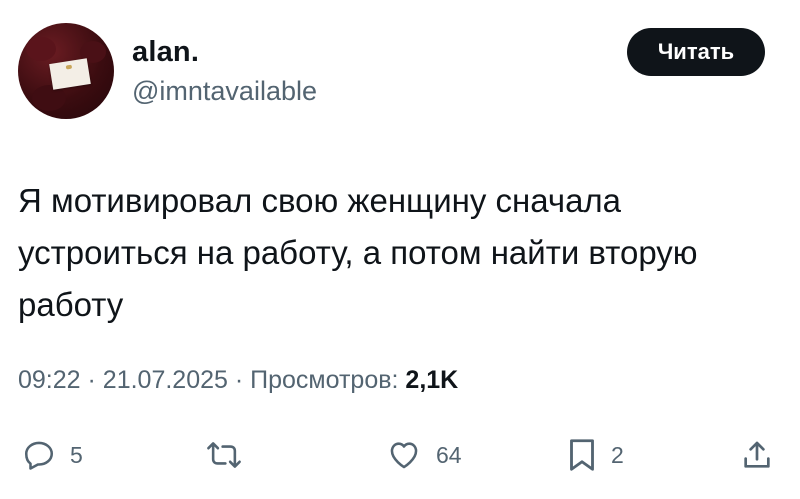 The height and width of the screenshot is (499, 800). I want to click on follow-button: Читать, so click(696, 52).